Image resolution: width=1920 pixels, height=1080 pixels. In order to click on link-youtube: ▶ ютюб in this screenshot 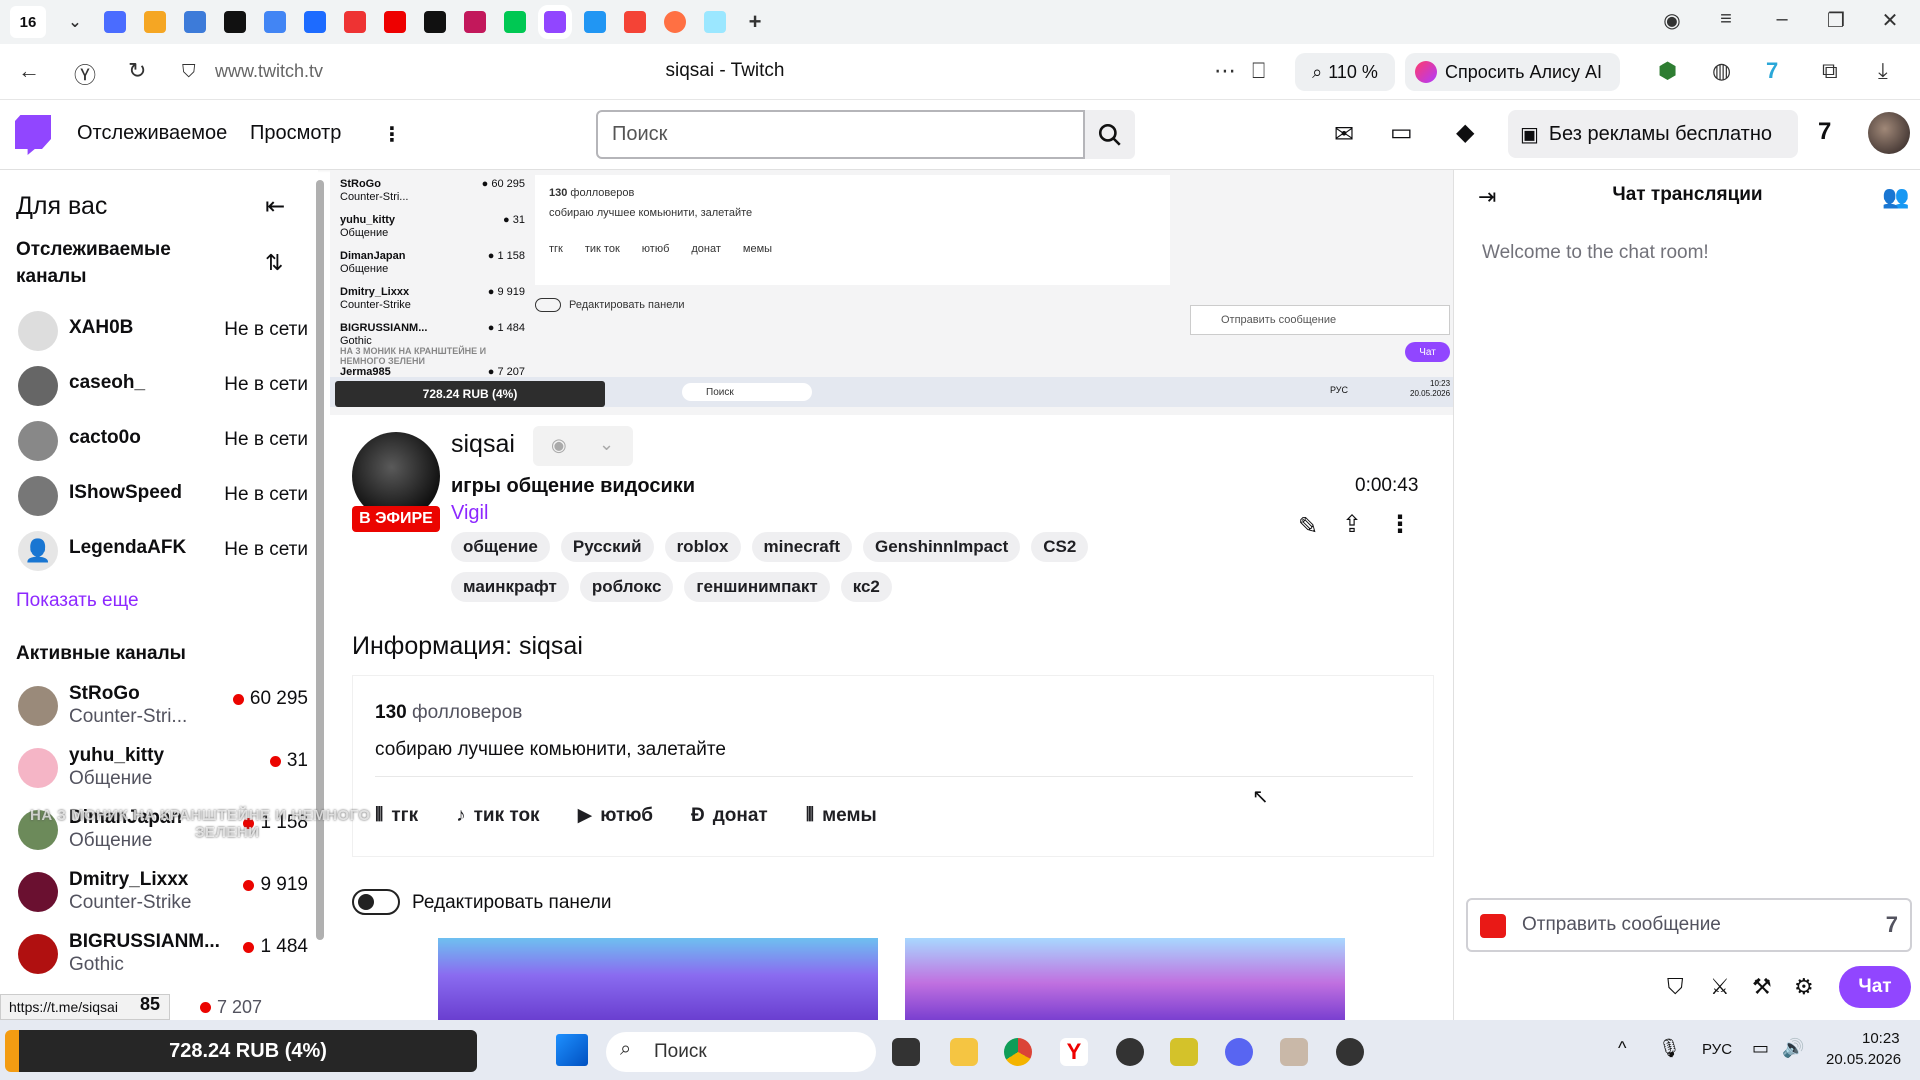, I will do `click(615, 815)`.